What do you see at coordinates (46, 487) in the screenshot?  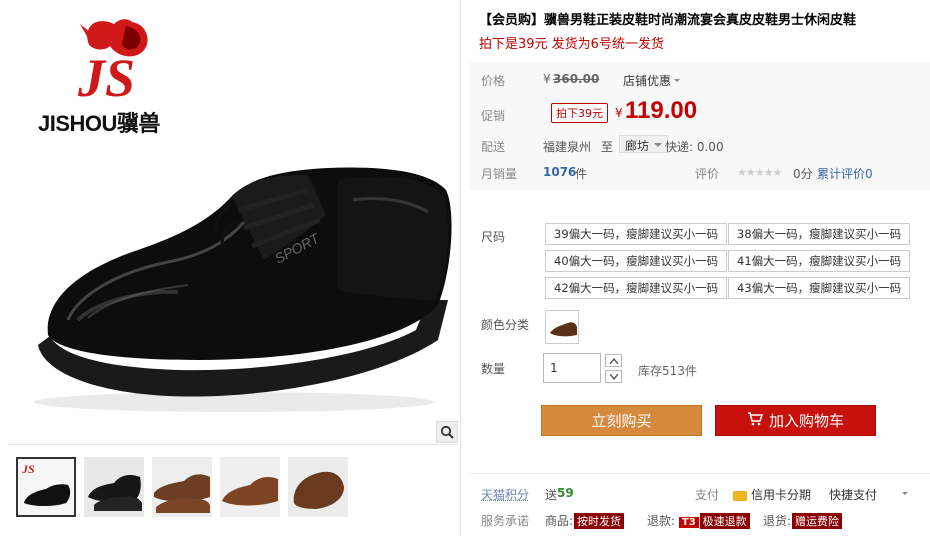 I see `thumbnail-1: JS` at bounding box center [46, 487].